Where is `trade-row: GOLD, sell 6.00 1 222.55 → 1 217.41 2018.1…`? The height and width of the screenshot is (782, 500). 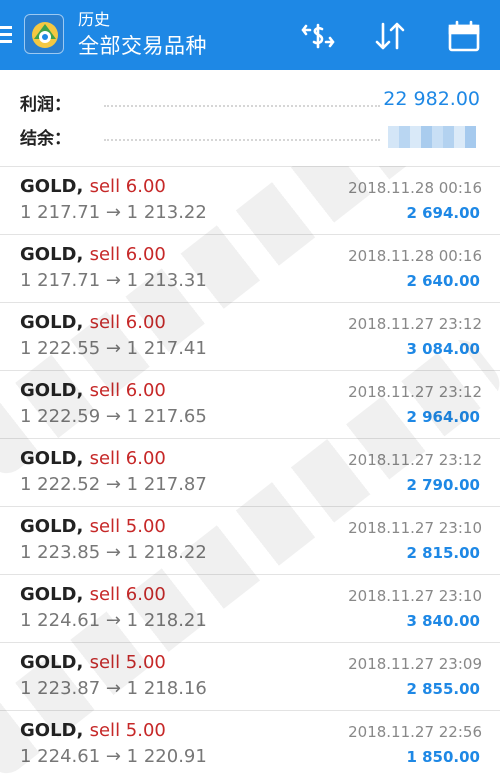
trade-row: GOLD, sell 6.00 1 222.55 → 1 217.41 2018.1… is located at coordinates (250, 336).